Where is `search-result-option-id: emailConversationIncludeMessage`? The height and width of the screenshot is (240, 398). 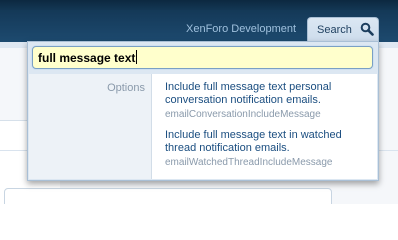
search-result-option-id: emailConversationIncludeMessage is located at coordinates (243, 114).